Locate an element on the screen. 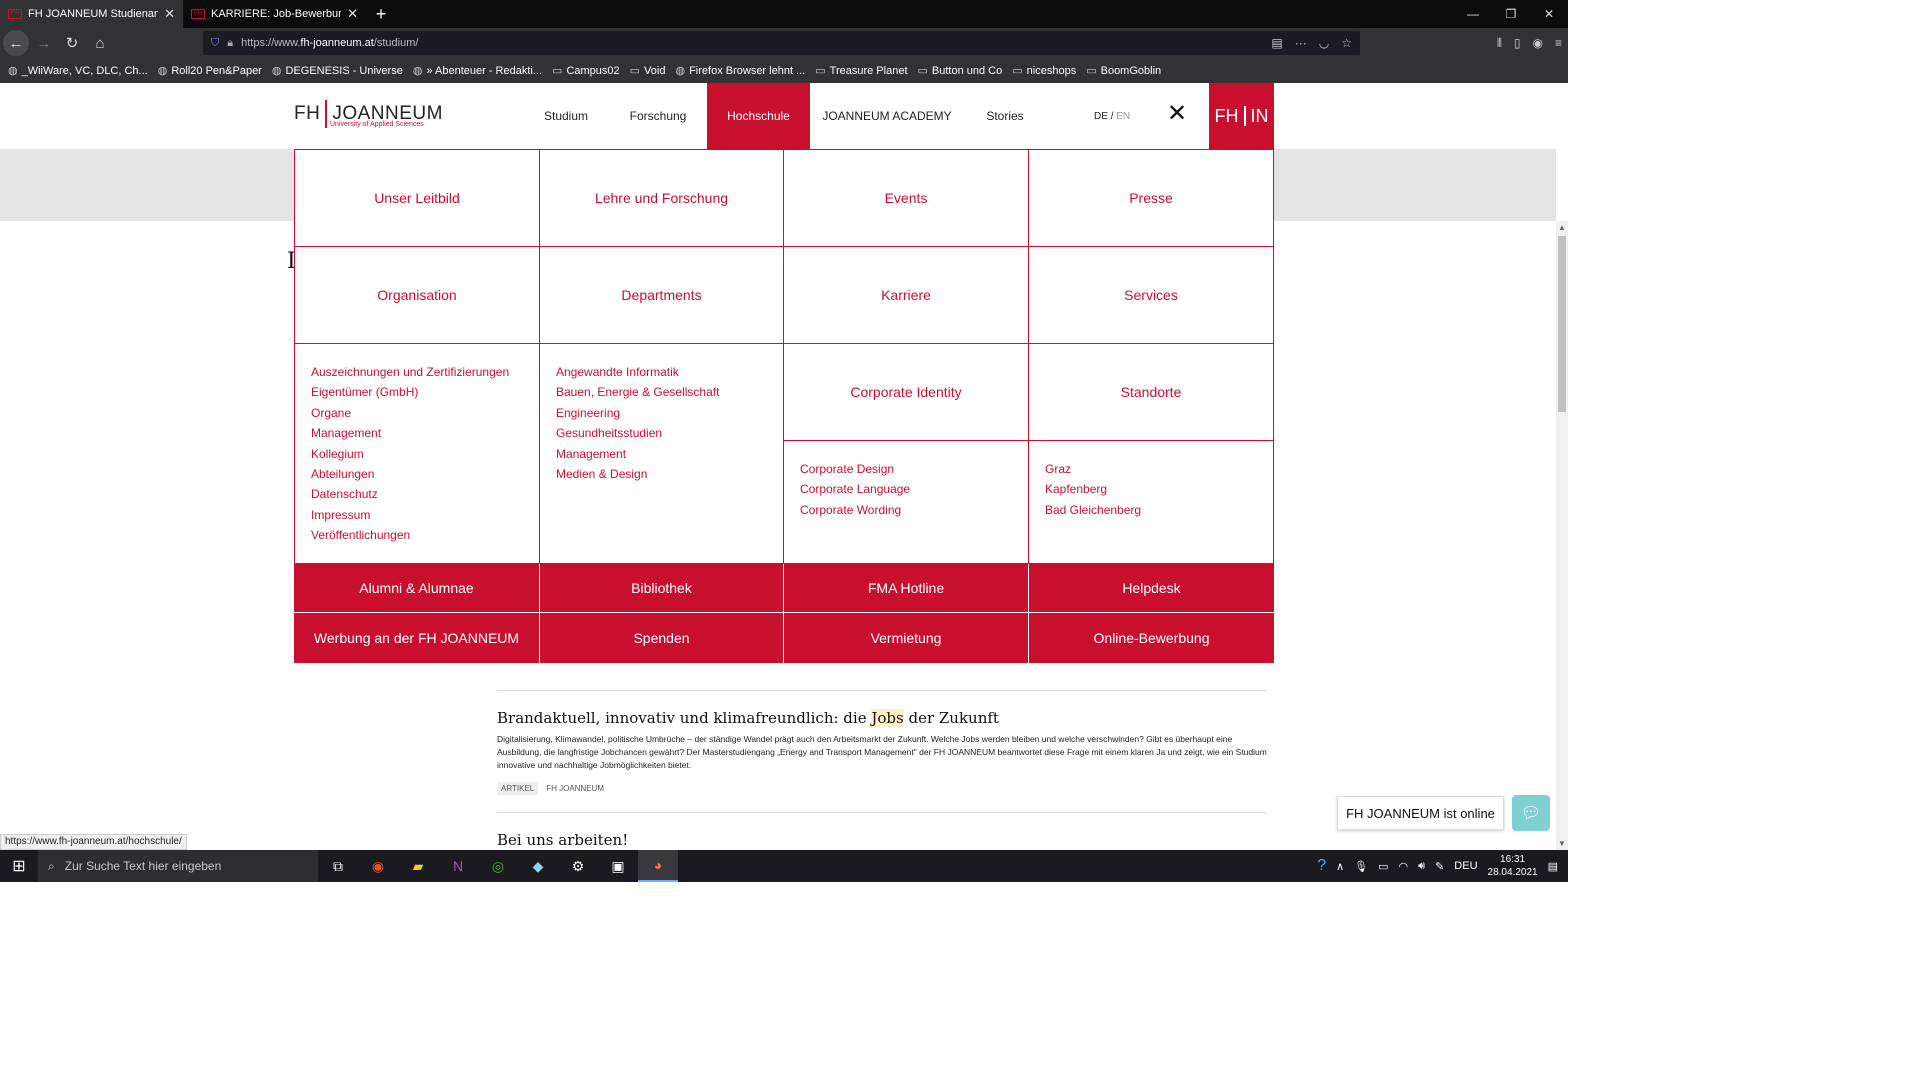  bookmark-item: ◍ DEGENESIS - Universe is located at coordinates (337, 71).